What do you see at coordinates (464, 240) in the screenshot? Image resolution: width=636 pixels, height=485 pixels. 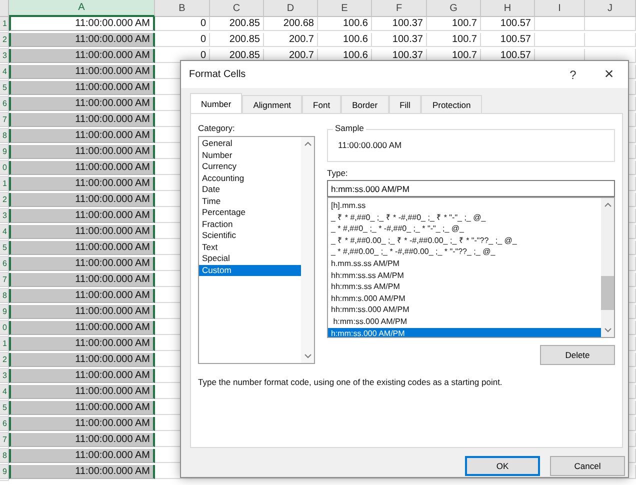 I see `list-item: _ ₹ * #,##0.00_ ;_ ₹ * -#,##0.00_ ;_ ₹ * "-"??_ ;_ @_` at bounding box center [464, 240].